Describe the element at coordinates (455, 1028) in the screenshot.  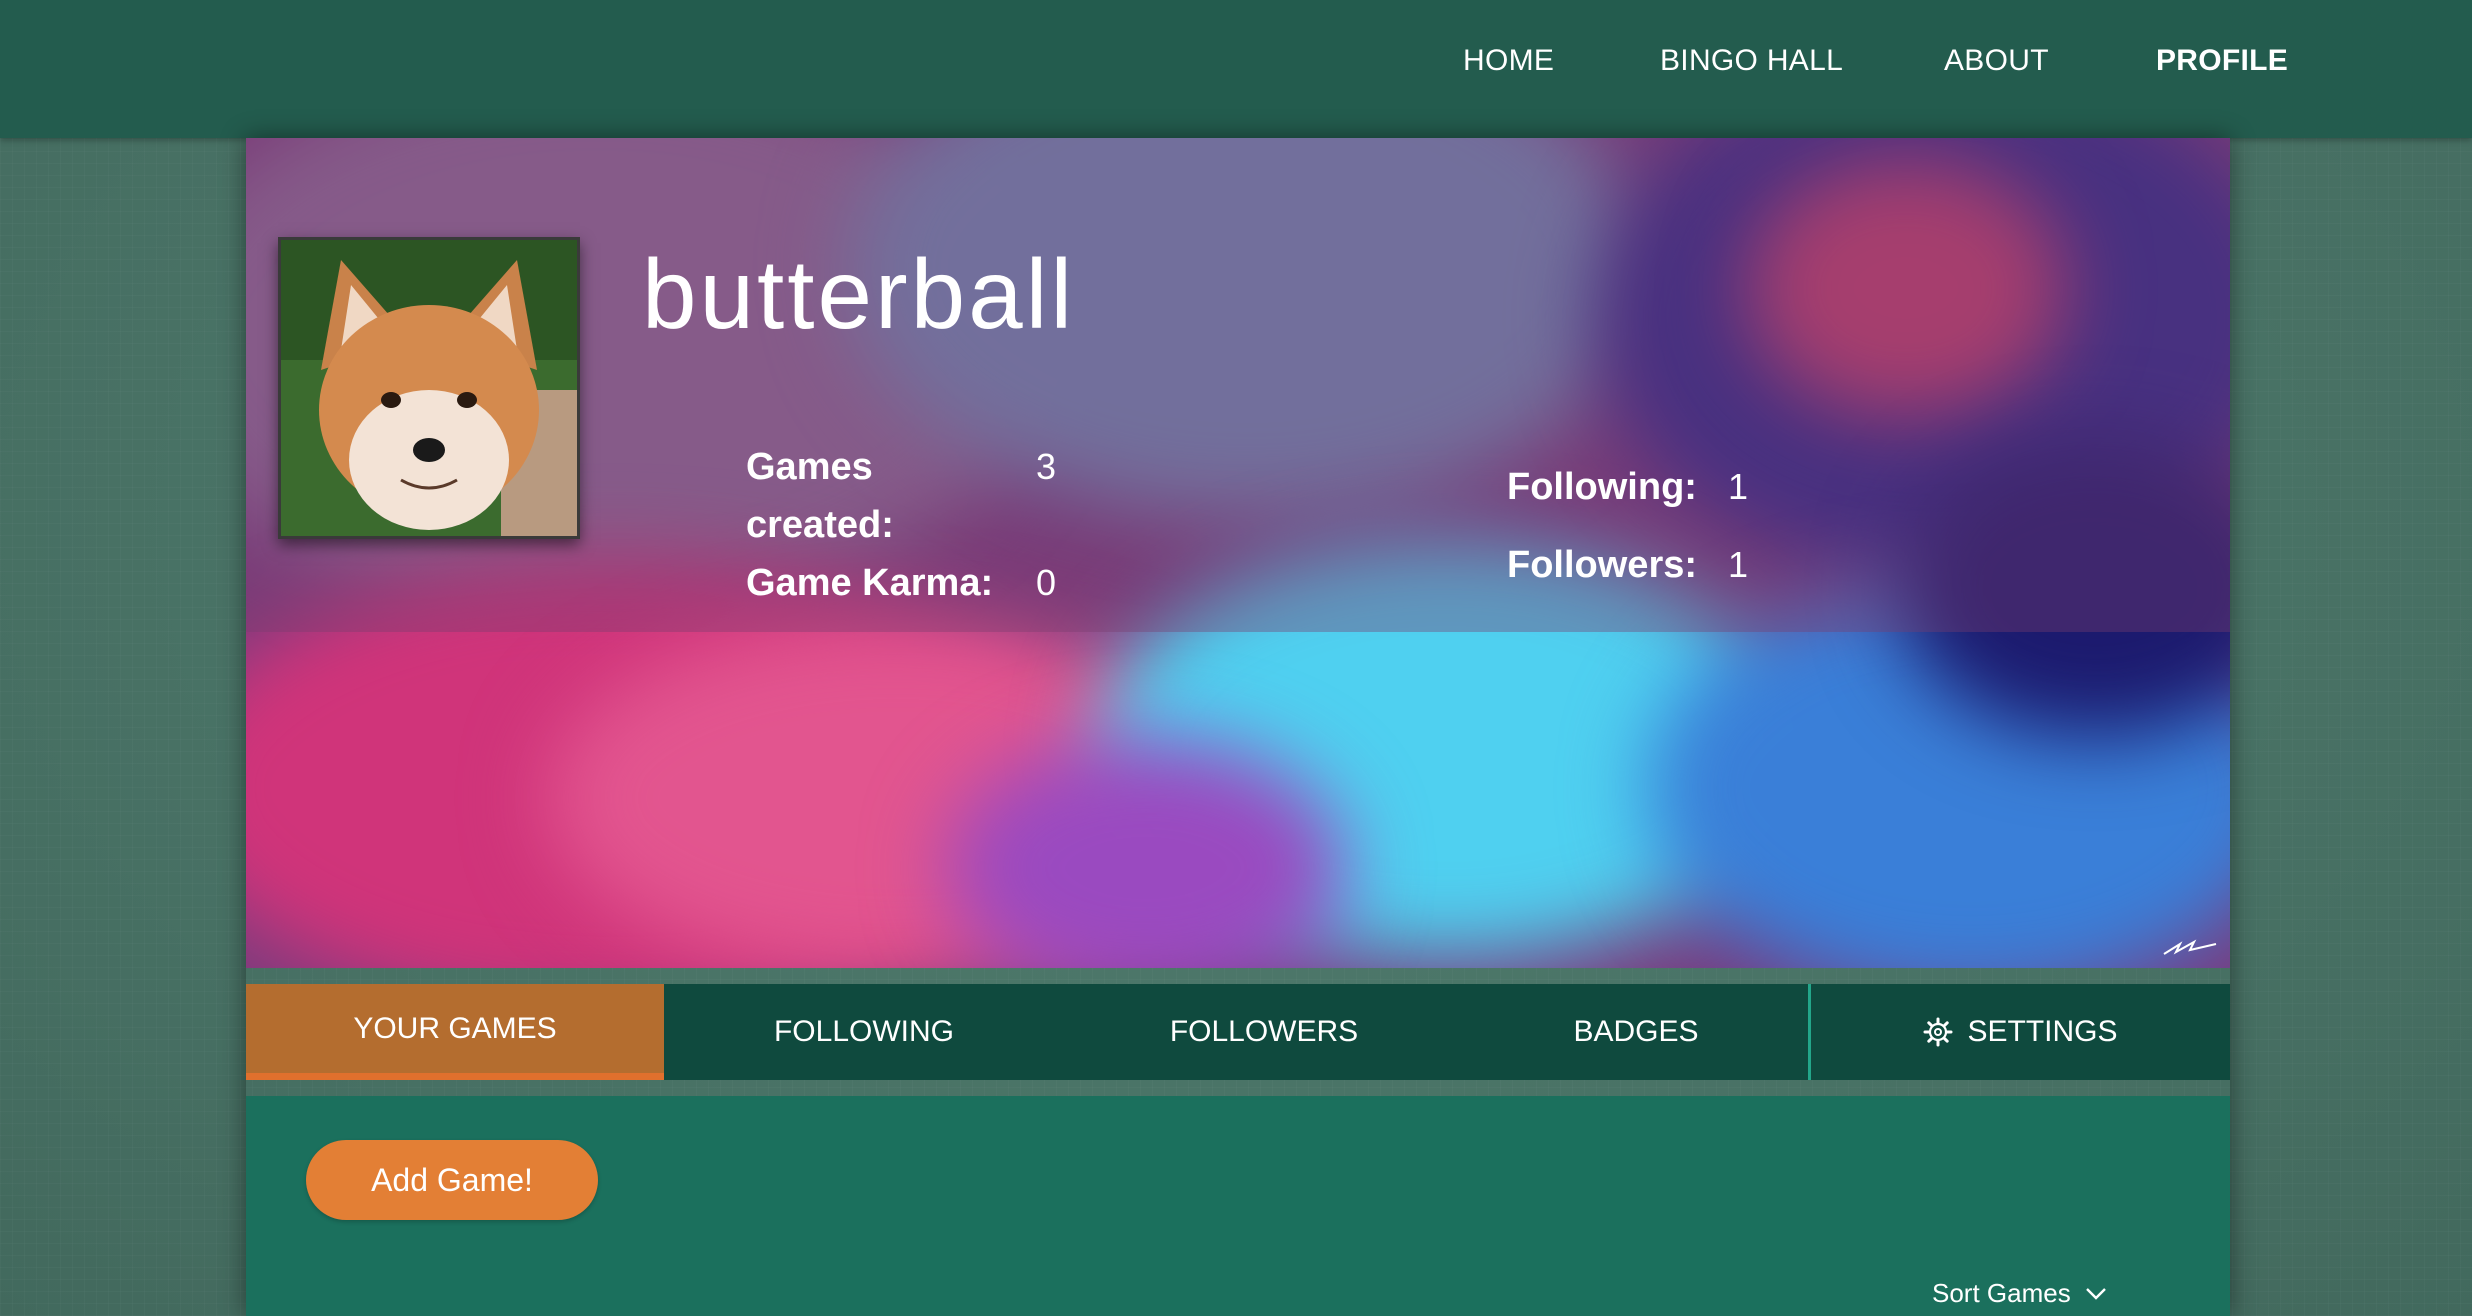
I see `tab-your-games-label: YOUR GAMES` at that location.